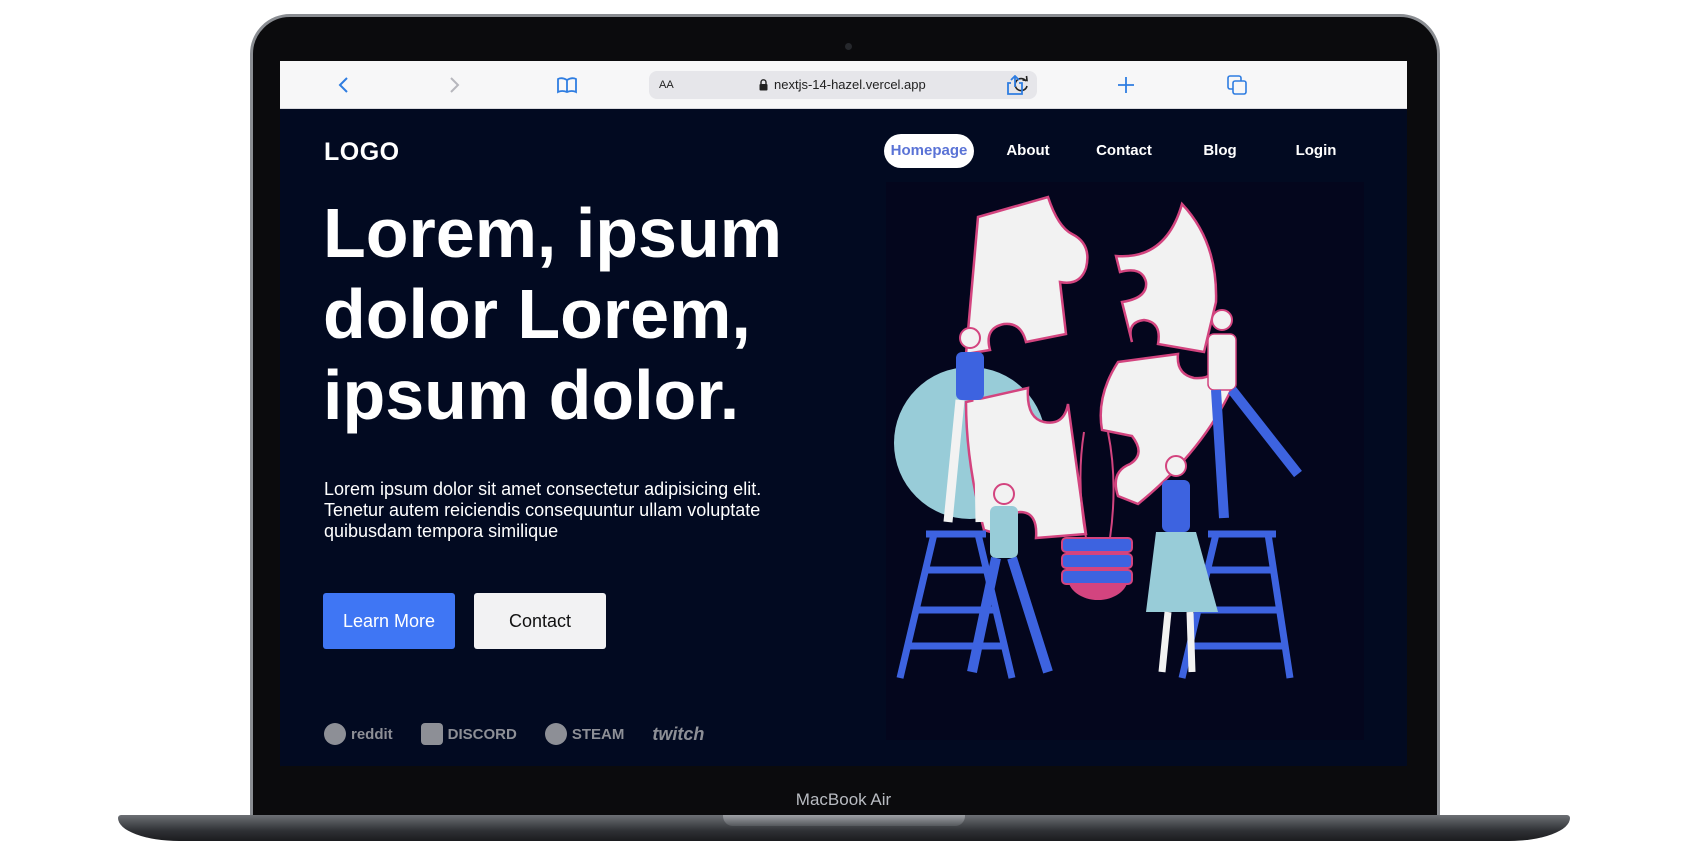  Describe the element at coordinates (431, 734) in the screenshot. I see `discord-icon` at that location.